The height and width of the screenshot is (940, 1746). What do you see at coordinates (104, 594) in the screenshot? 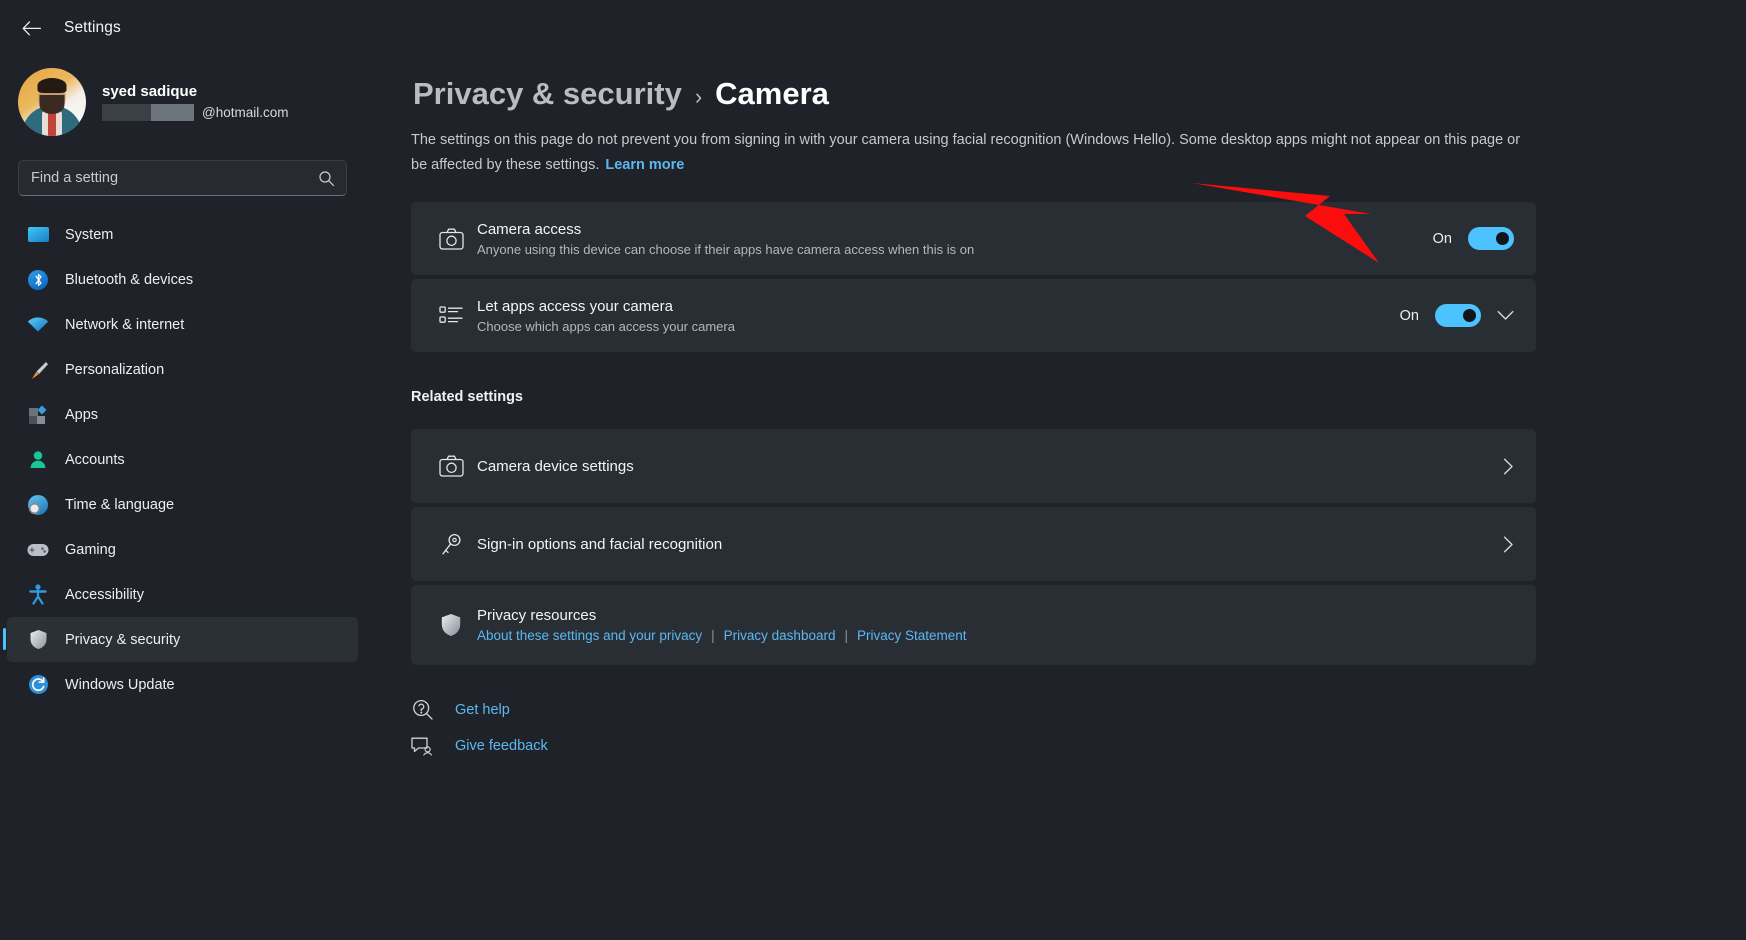
I see `sidebar-item-label: Accessibility` at bounding box center [104, 594].